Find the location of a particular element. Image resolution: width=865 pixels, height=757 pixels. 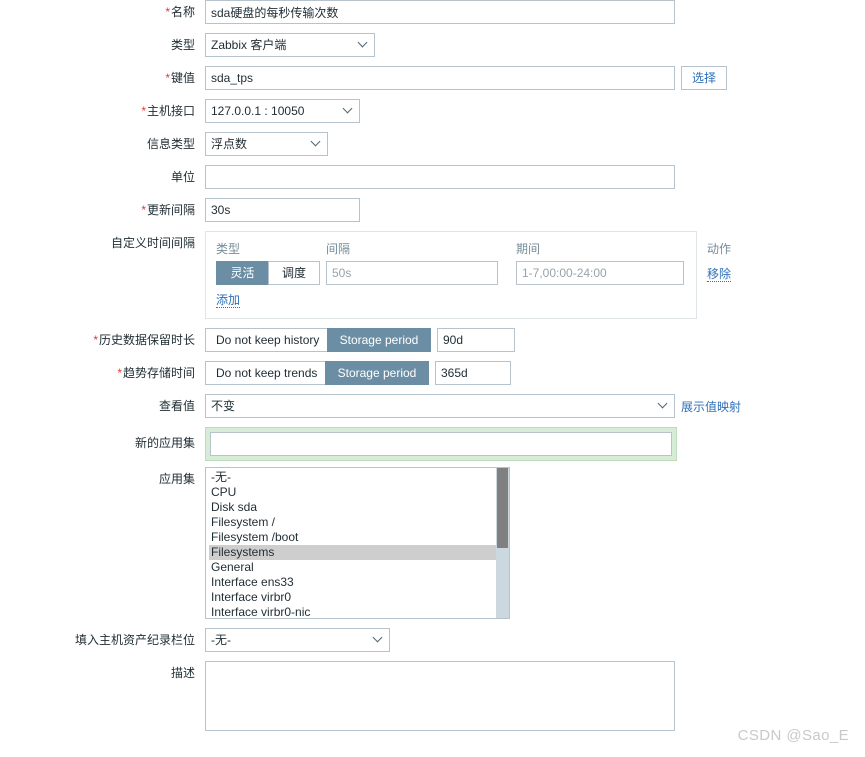

name-input is located at coordinates (440, 12).